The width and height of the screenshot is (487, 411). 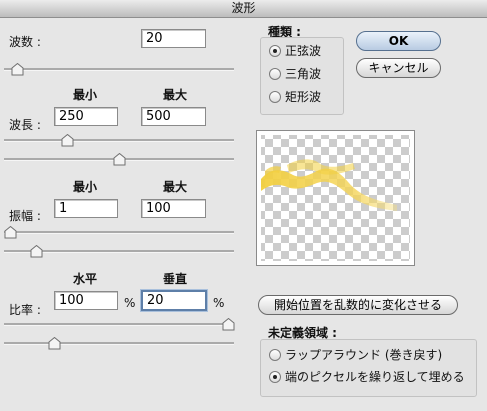 What do you see at coordinates (25, 42) in the screenshot?
I see `generators-label: 波数 :` at bounding box center [25, 42].